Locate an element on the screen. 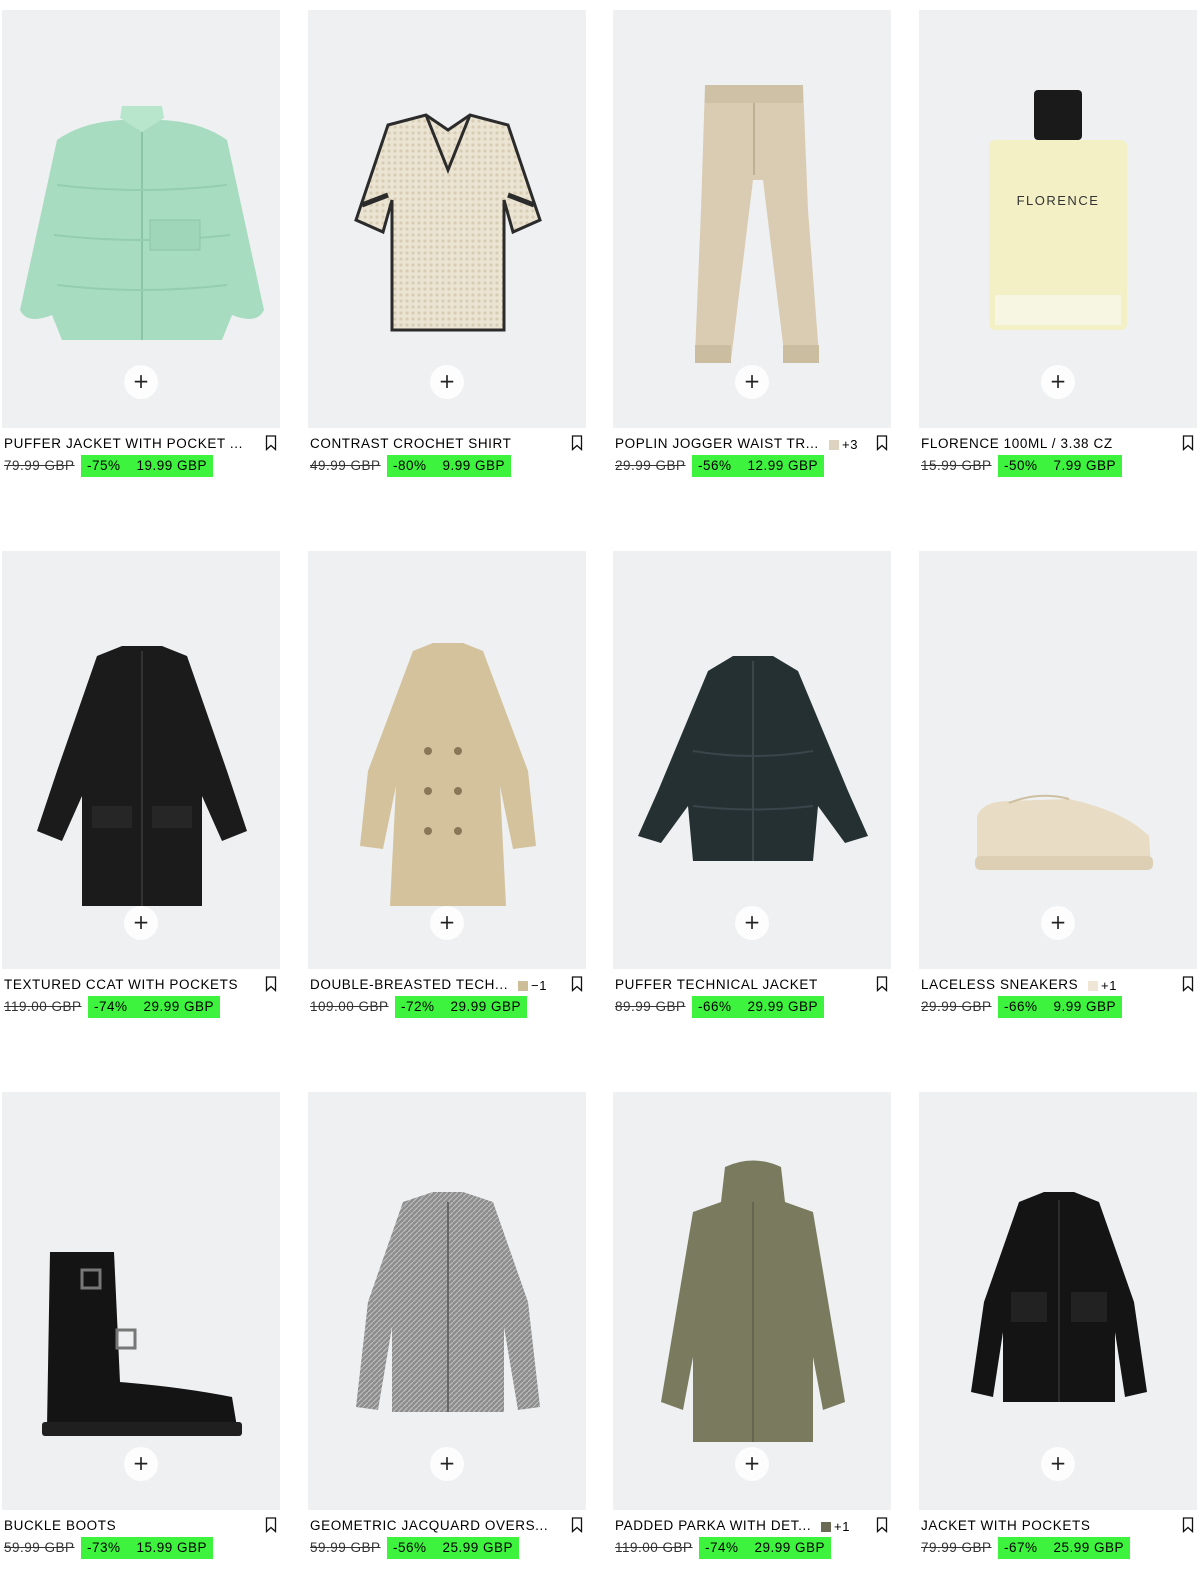 The height and width of the screenshot is (1569, 1200). product-name: PUFFER TECHNICAL JACKET is located at coordinates (716, 984).